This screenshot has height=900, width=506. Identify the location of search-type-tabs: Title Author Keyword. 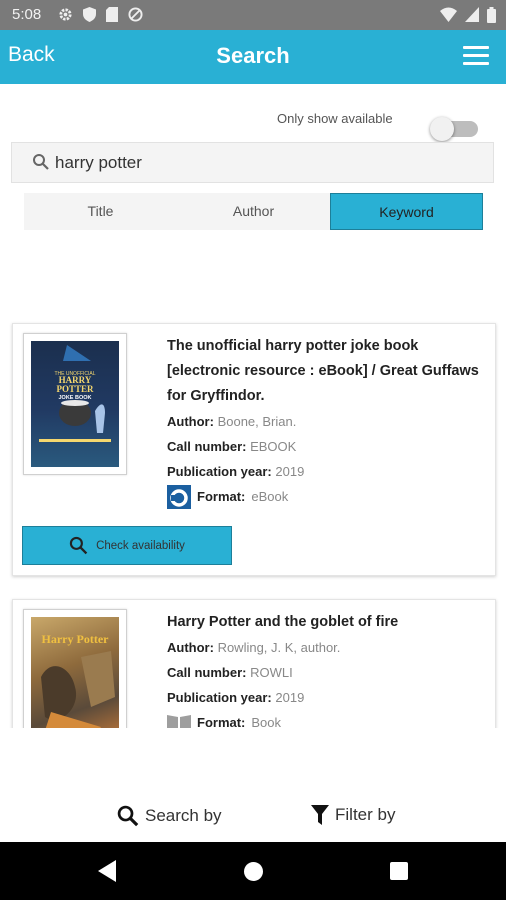
(253, 211).